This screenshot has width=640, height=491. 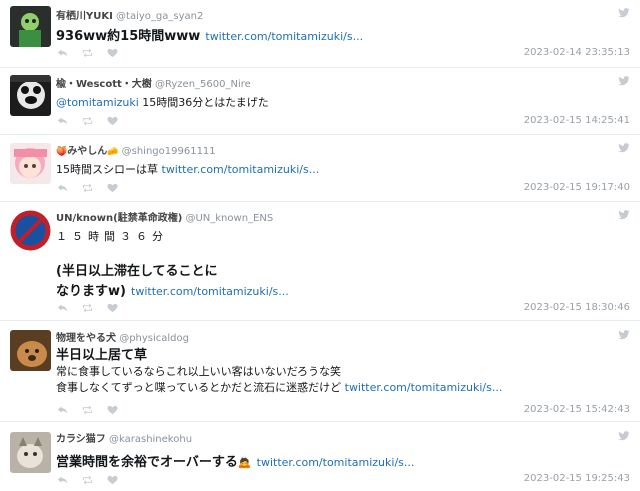 What do you see at coordinates (169, 151) in the screenshot?
I see `author-handle: @shingo19961111` at bounding box center [169, 151].